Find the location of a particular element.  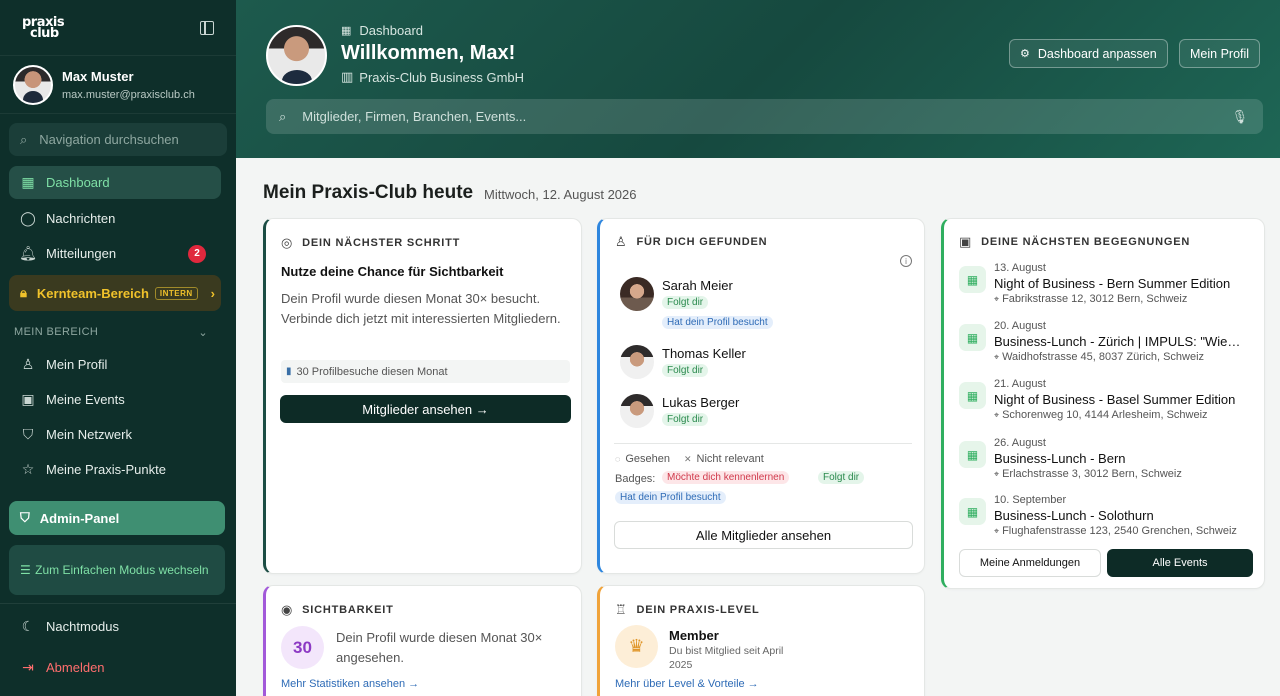

sidebar-item-dashboard: ▦ Dashboard is located at coordinates (115, 182).